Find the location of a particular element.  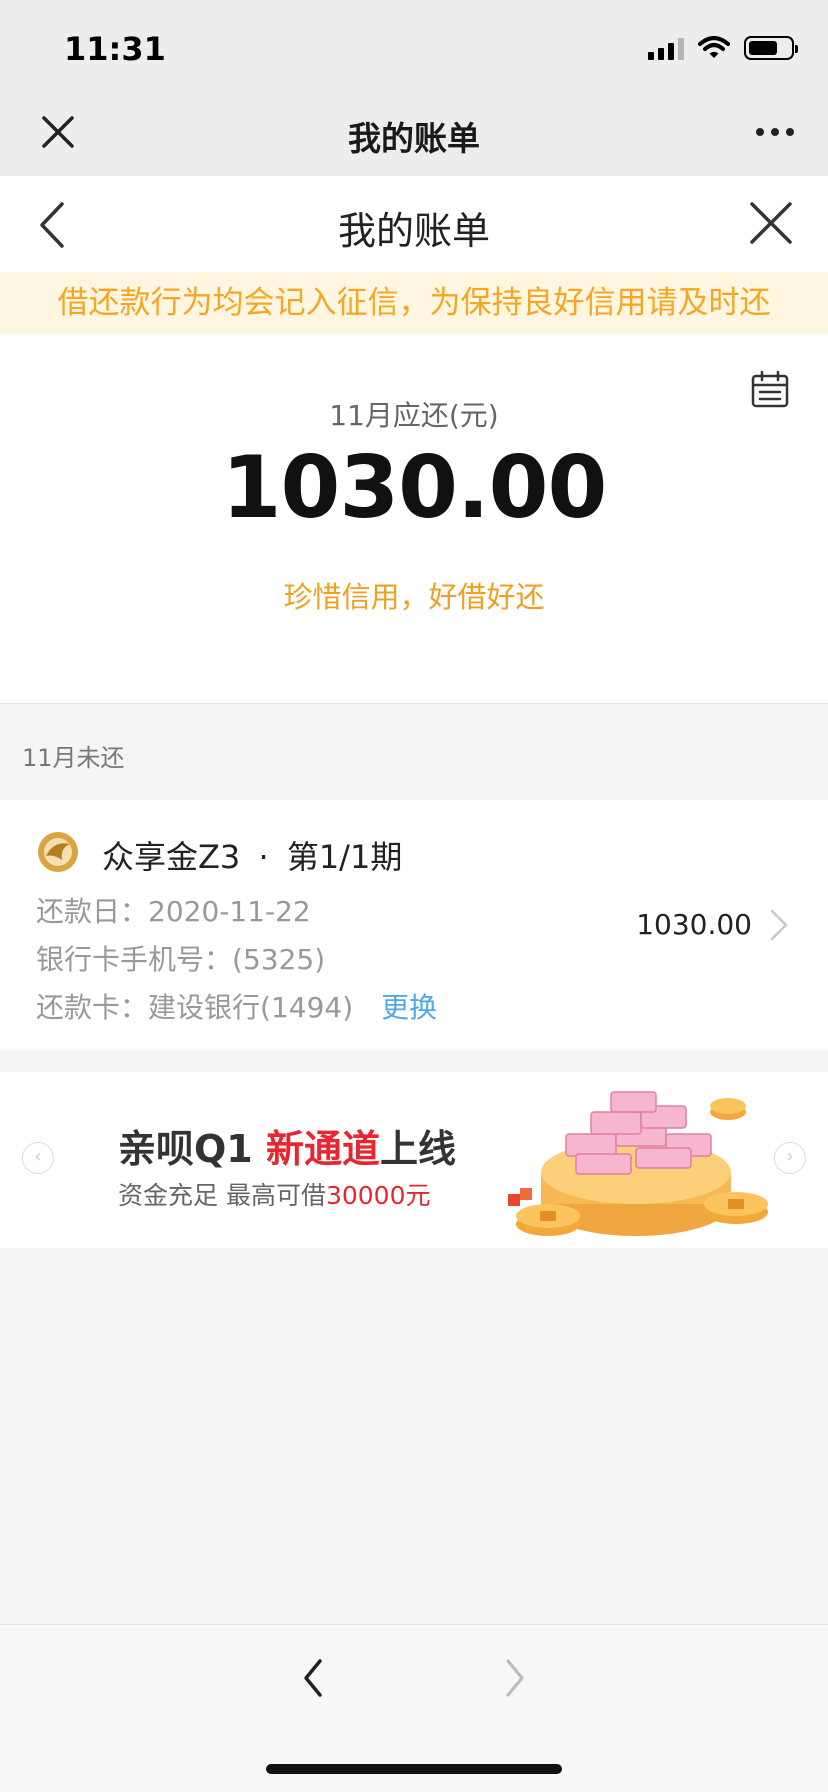

page-title: 我的账单 is located at coordinates (413, 231).